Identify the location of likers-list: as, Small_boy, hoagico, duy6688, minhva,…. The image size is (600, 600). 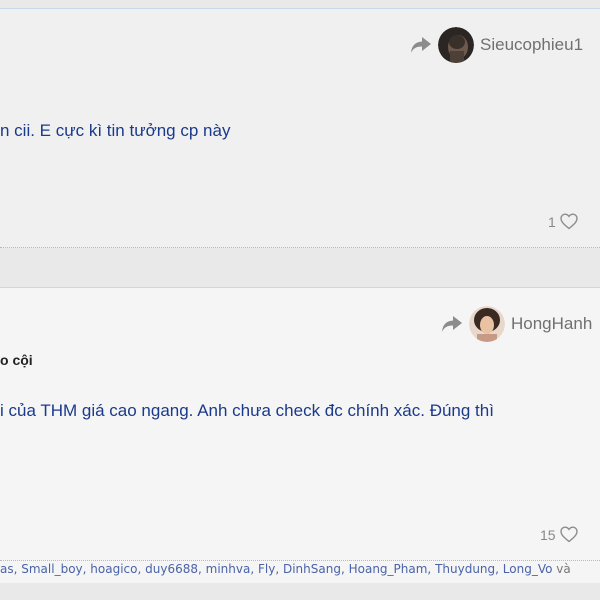
(300, 572).